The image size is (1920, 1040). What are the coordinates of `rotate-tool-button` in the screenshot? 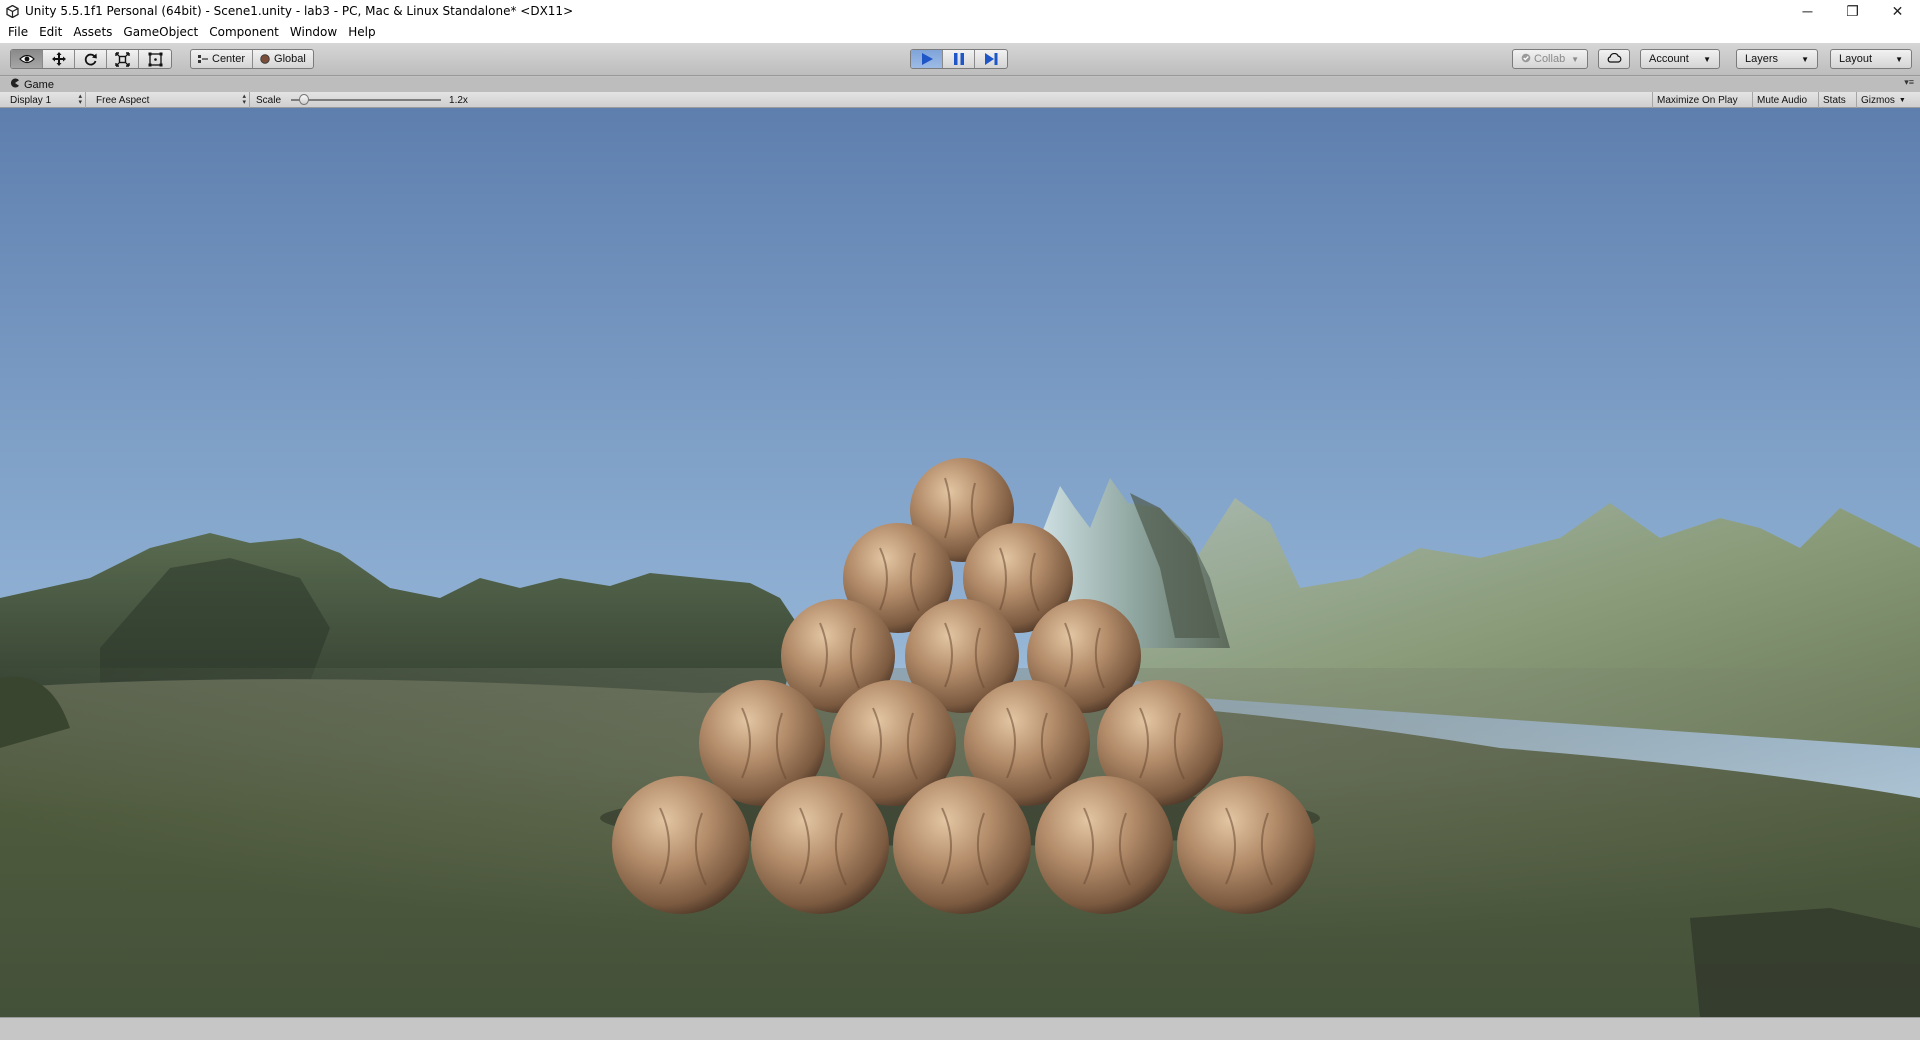 It's located at (91, 59).